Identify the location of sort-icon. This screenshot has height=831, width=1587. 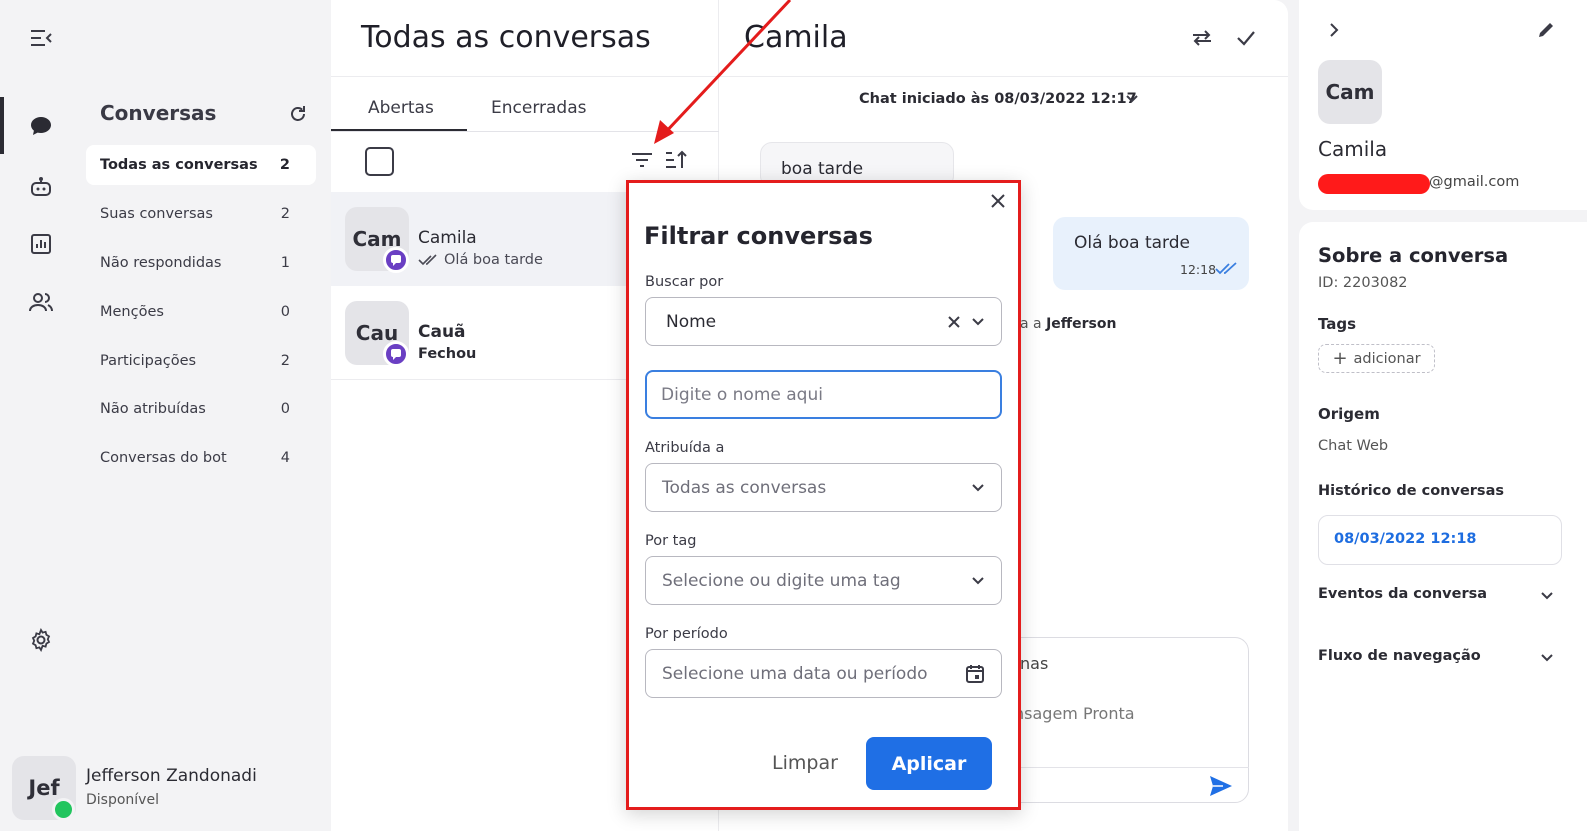
(676, 160).